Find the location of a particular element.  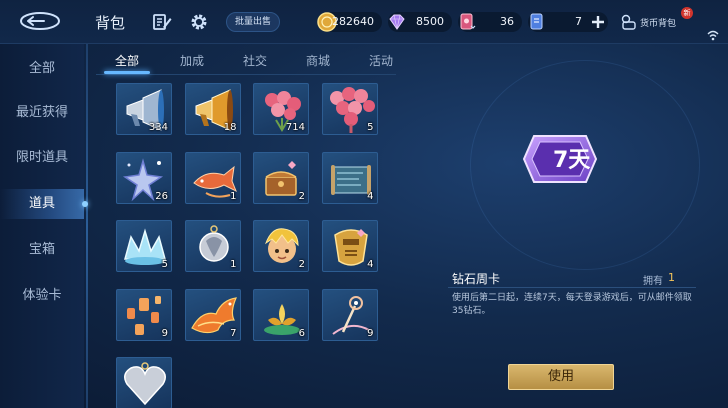

tab-bar-line is located at coordinates (246, 74).